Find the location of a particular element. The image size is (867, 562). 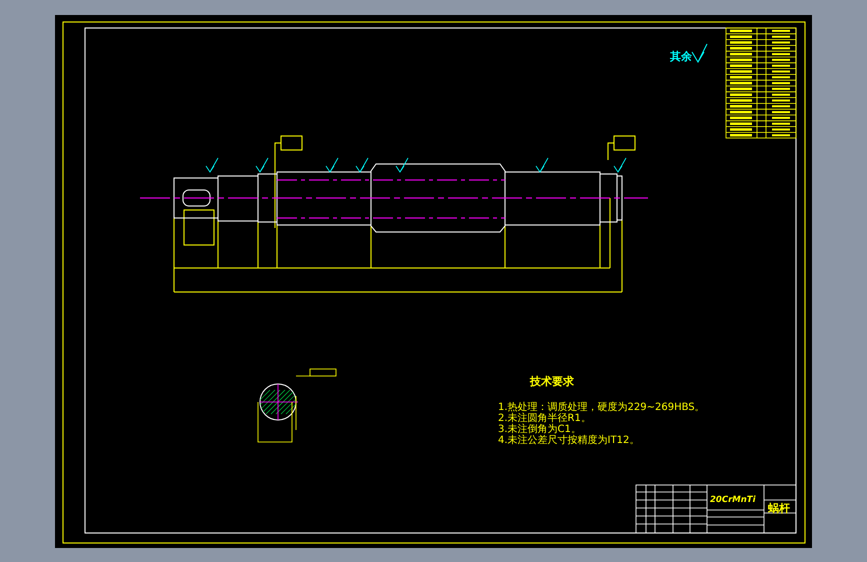

part-name: 蜗杆 is located at coordinates (779, 508).